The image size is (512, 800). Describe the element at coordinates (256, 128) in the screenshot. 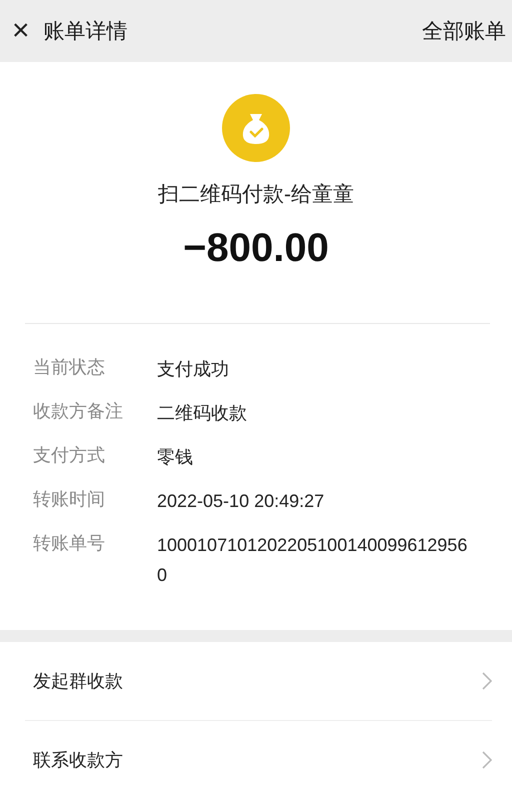

I see `money-bag-icon` at that location.